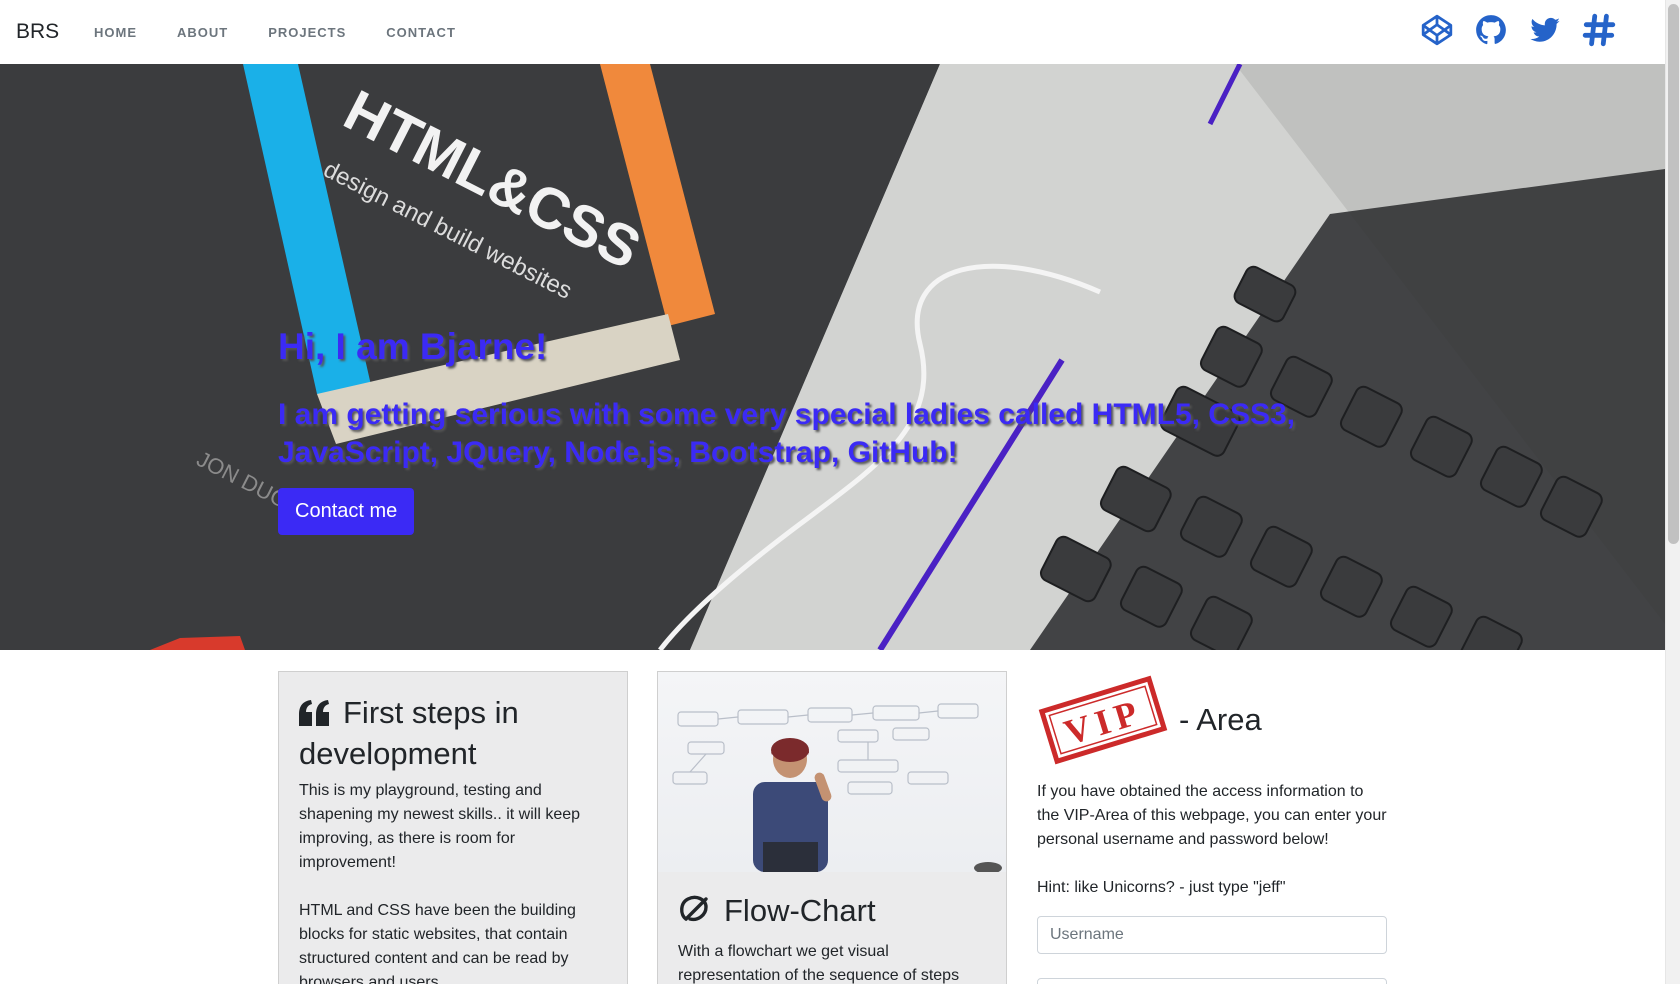 This screenshot has width=1680, height=984. I want to click on card-title: First steps in development, so click(453, 733).